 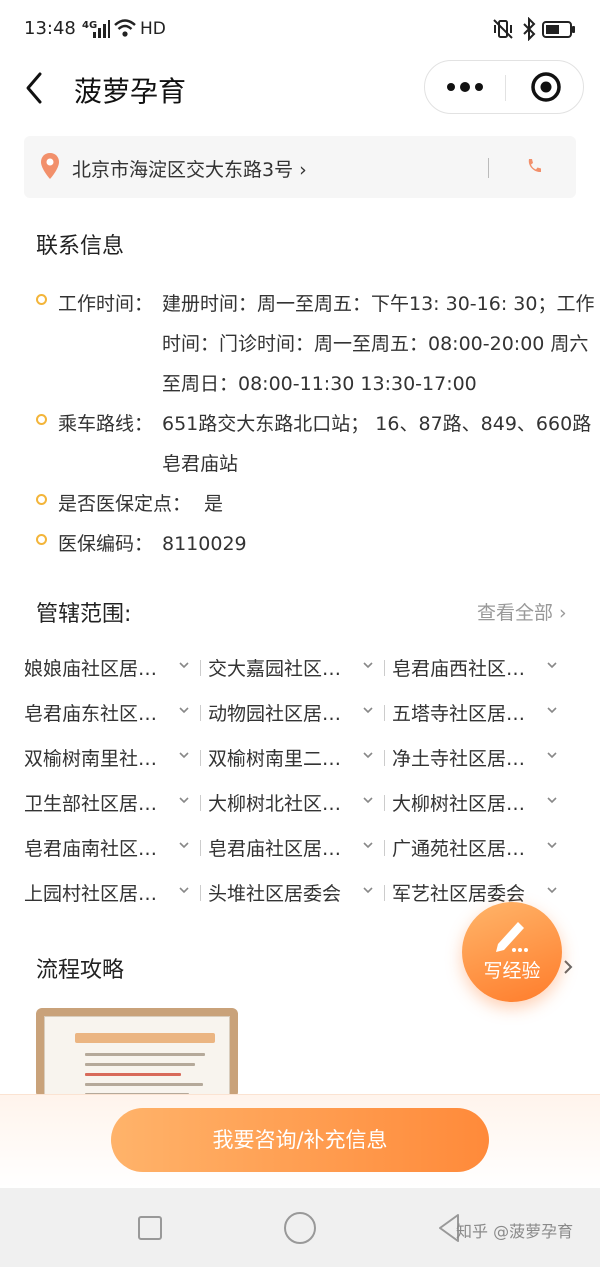 I want to click on info-value: 8110029, so click(x=204, y=544).